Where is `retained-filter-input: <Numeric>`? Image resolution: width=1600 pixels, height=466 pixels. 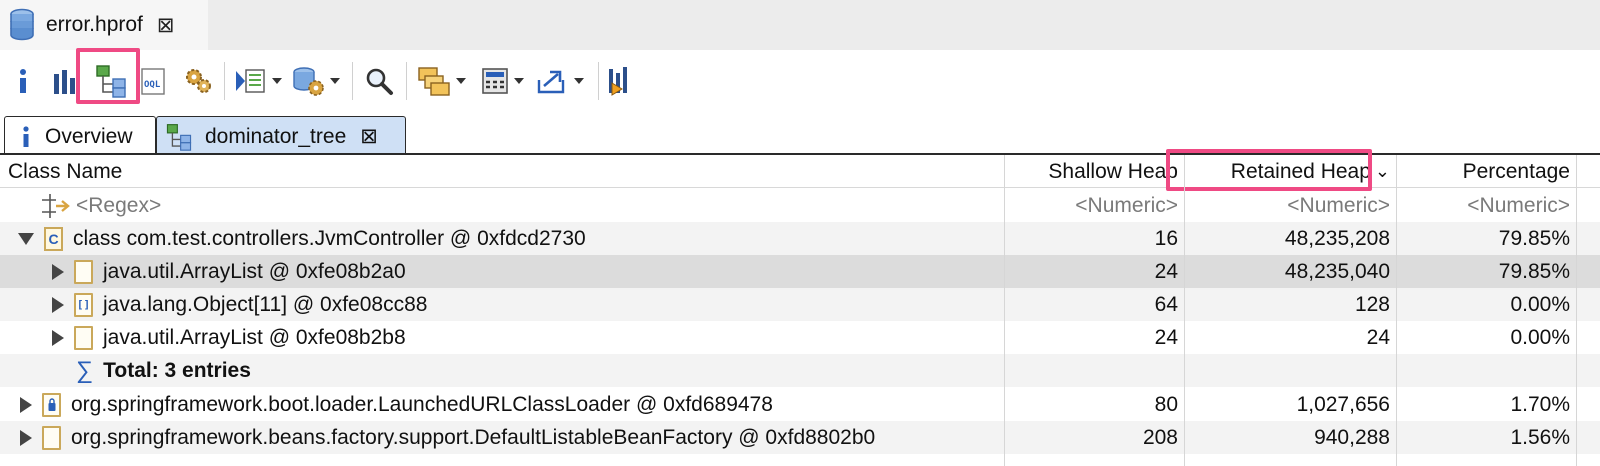 retained-filter-input: <Numeric> is located at coordinates (1290, 205).